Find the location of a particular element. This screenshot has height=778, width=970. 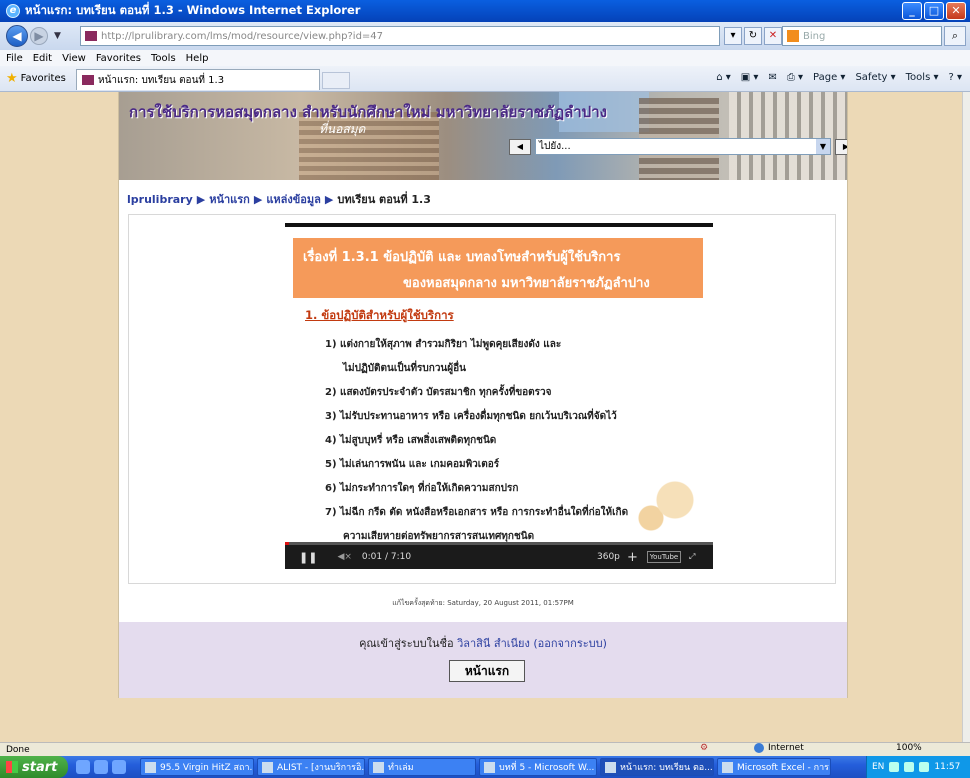

help-icon: ? ▾ is located at coordinates (955, 77).